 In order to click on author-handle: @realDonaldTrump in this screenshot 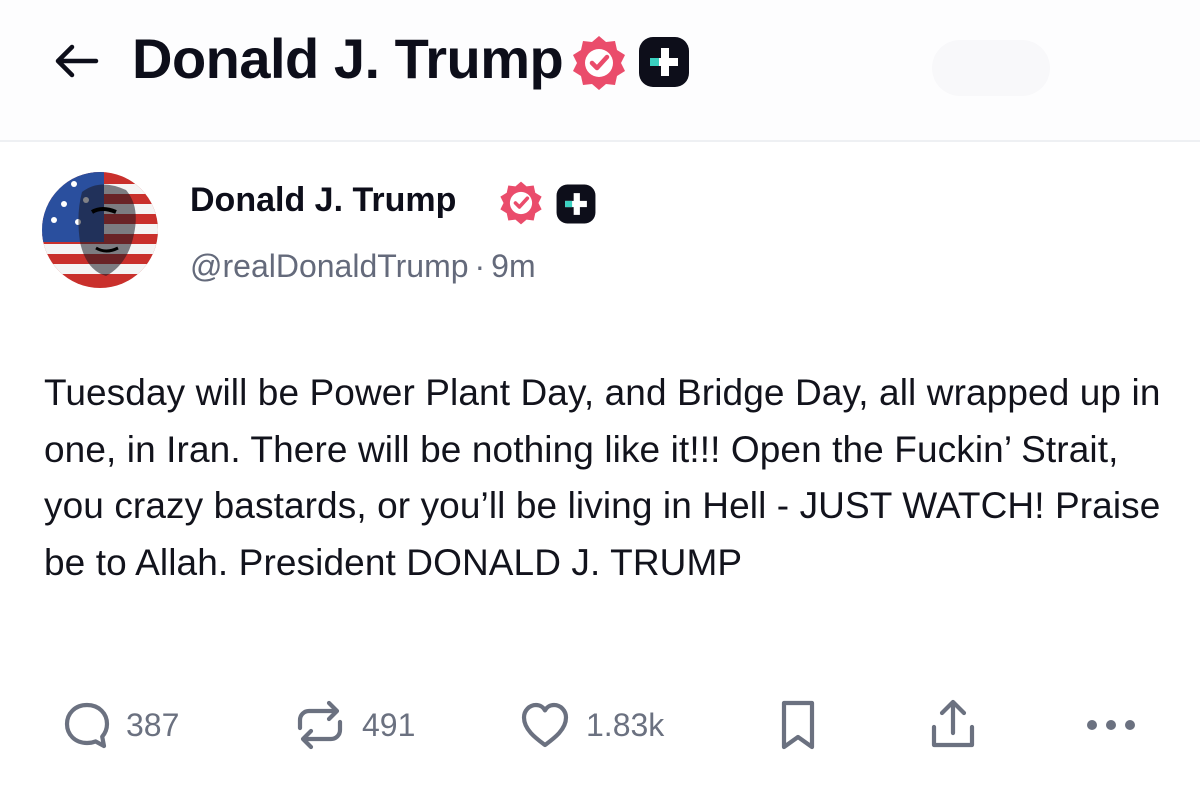, I will do `click(329, 266)`.